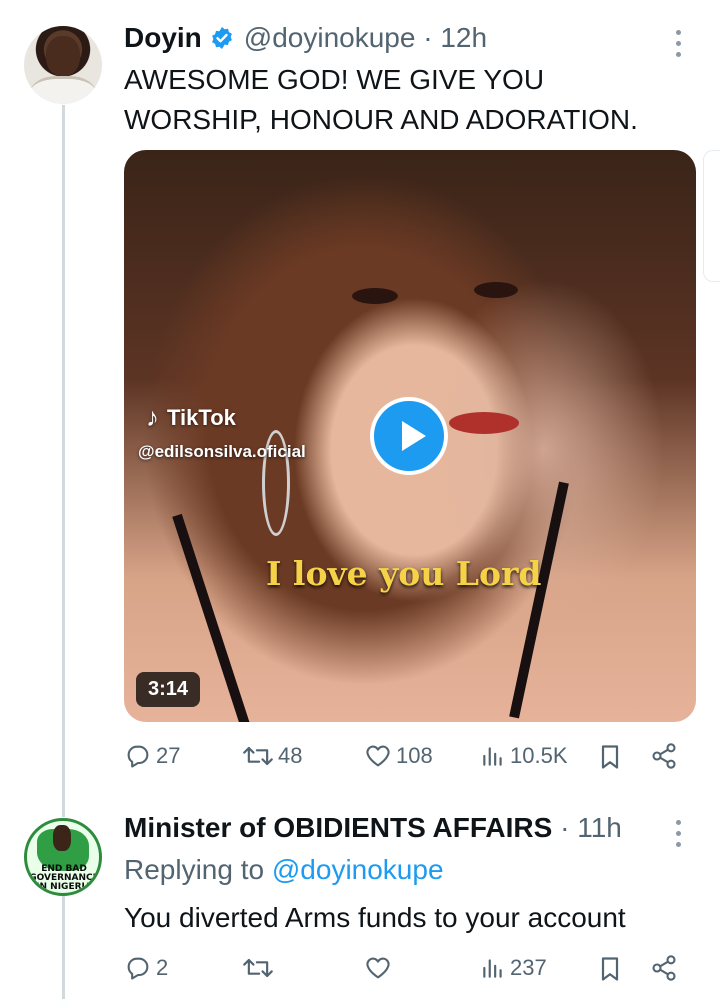  What do you see at coordinates (194, 869) in the screenshot?
I see `replying-to-label: Replying to` at bounding box center [194, 869].